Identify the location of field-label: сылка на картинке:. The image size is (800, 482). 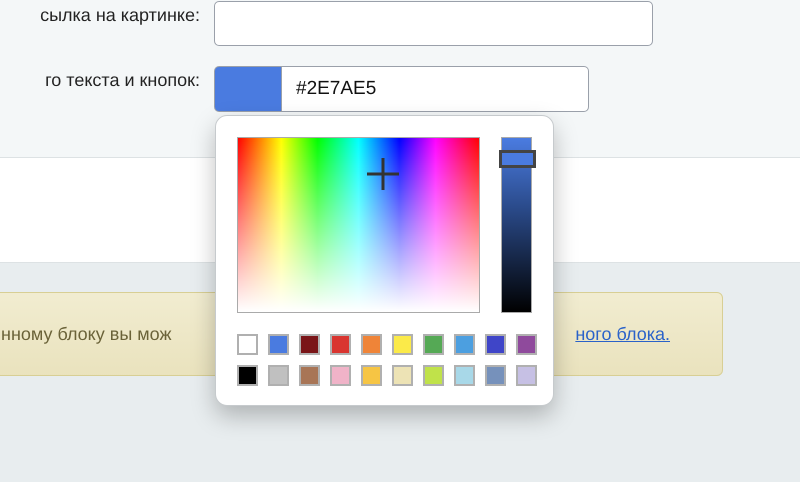
(119, 15).